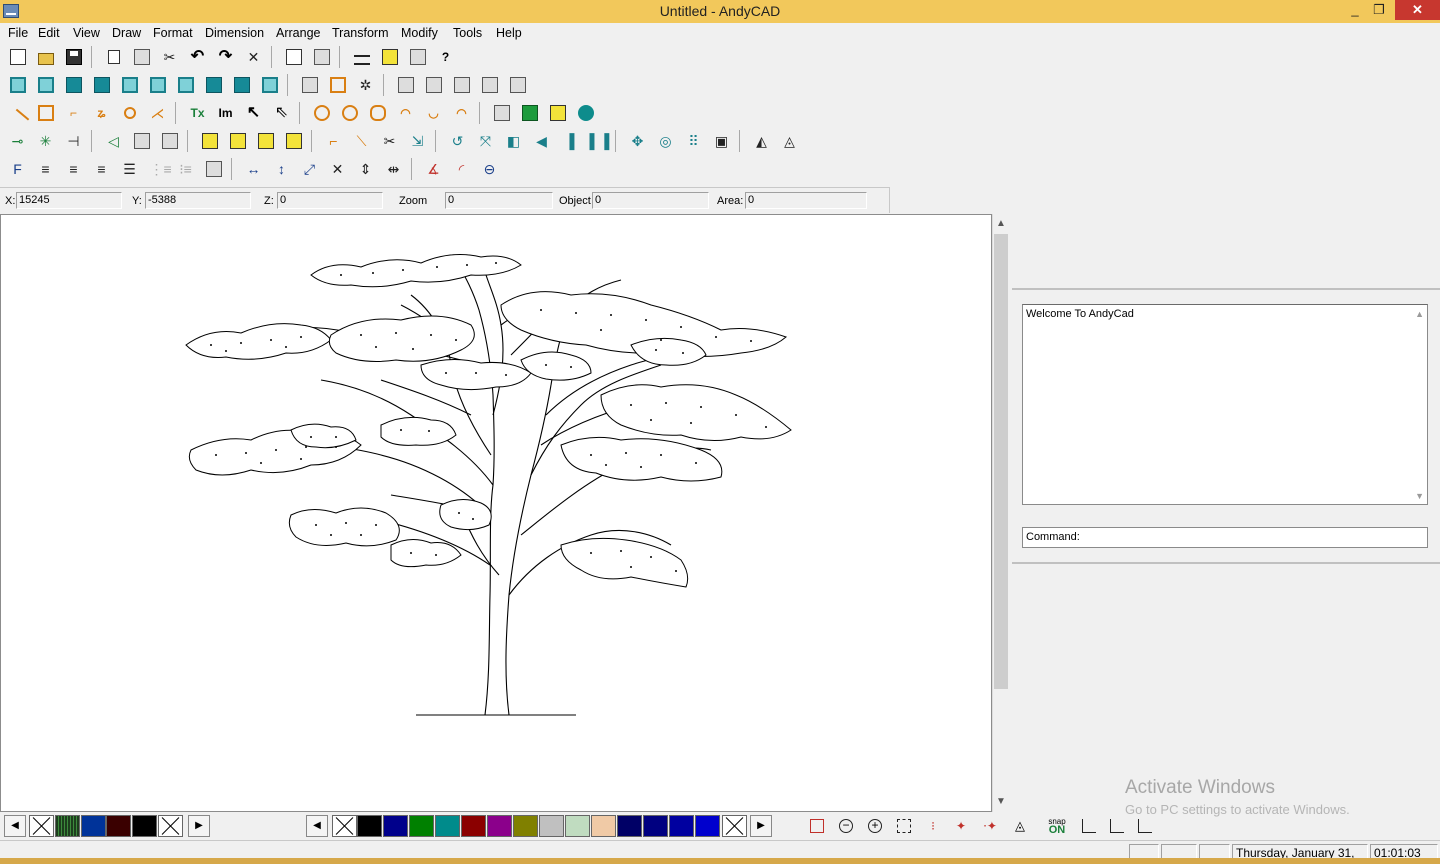  Describe the element at coordinates (309, 169) in the screenshot. I see `dim-aligned-tool: ⤢` at that location.